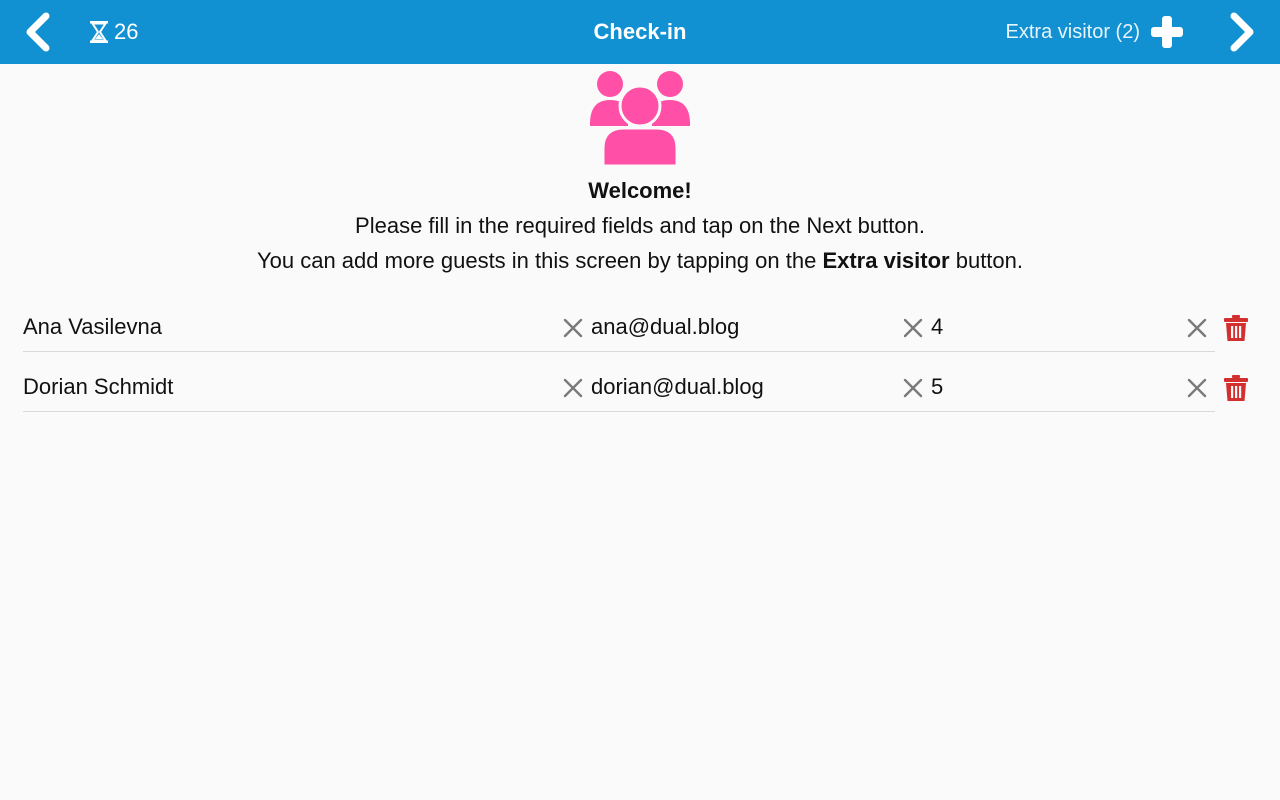  I want to click on instruction-line-2-suffix: button., so click(986, 260).